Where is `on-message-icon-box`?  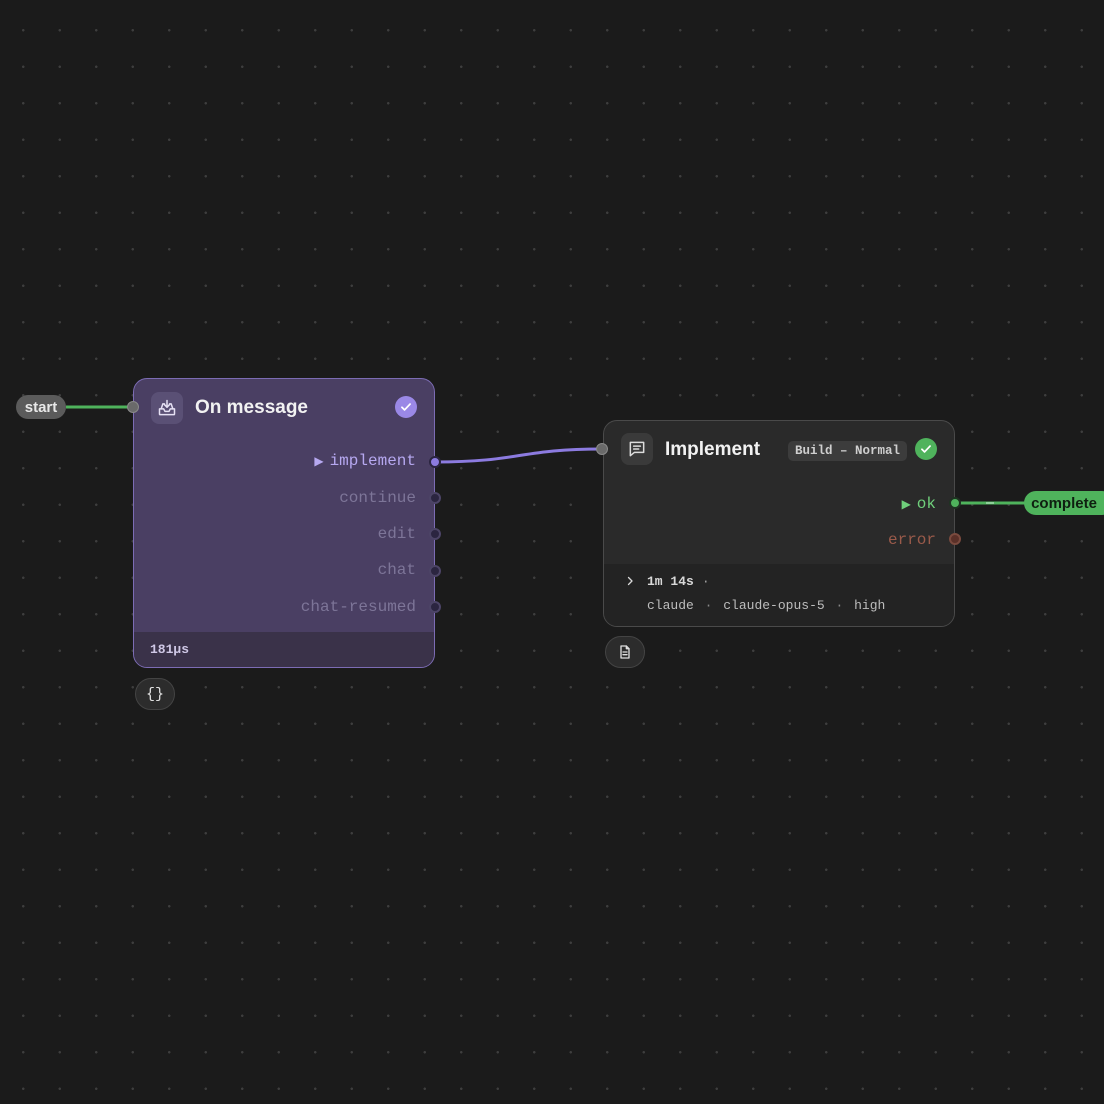
on-message-icon-box is located at coordinates (167, 408).